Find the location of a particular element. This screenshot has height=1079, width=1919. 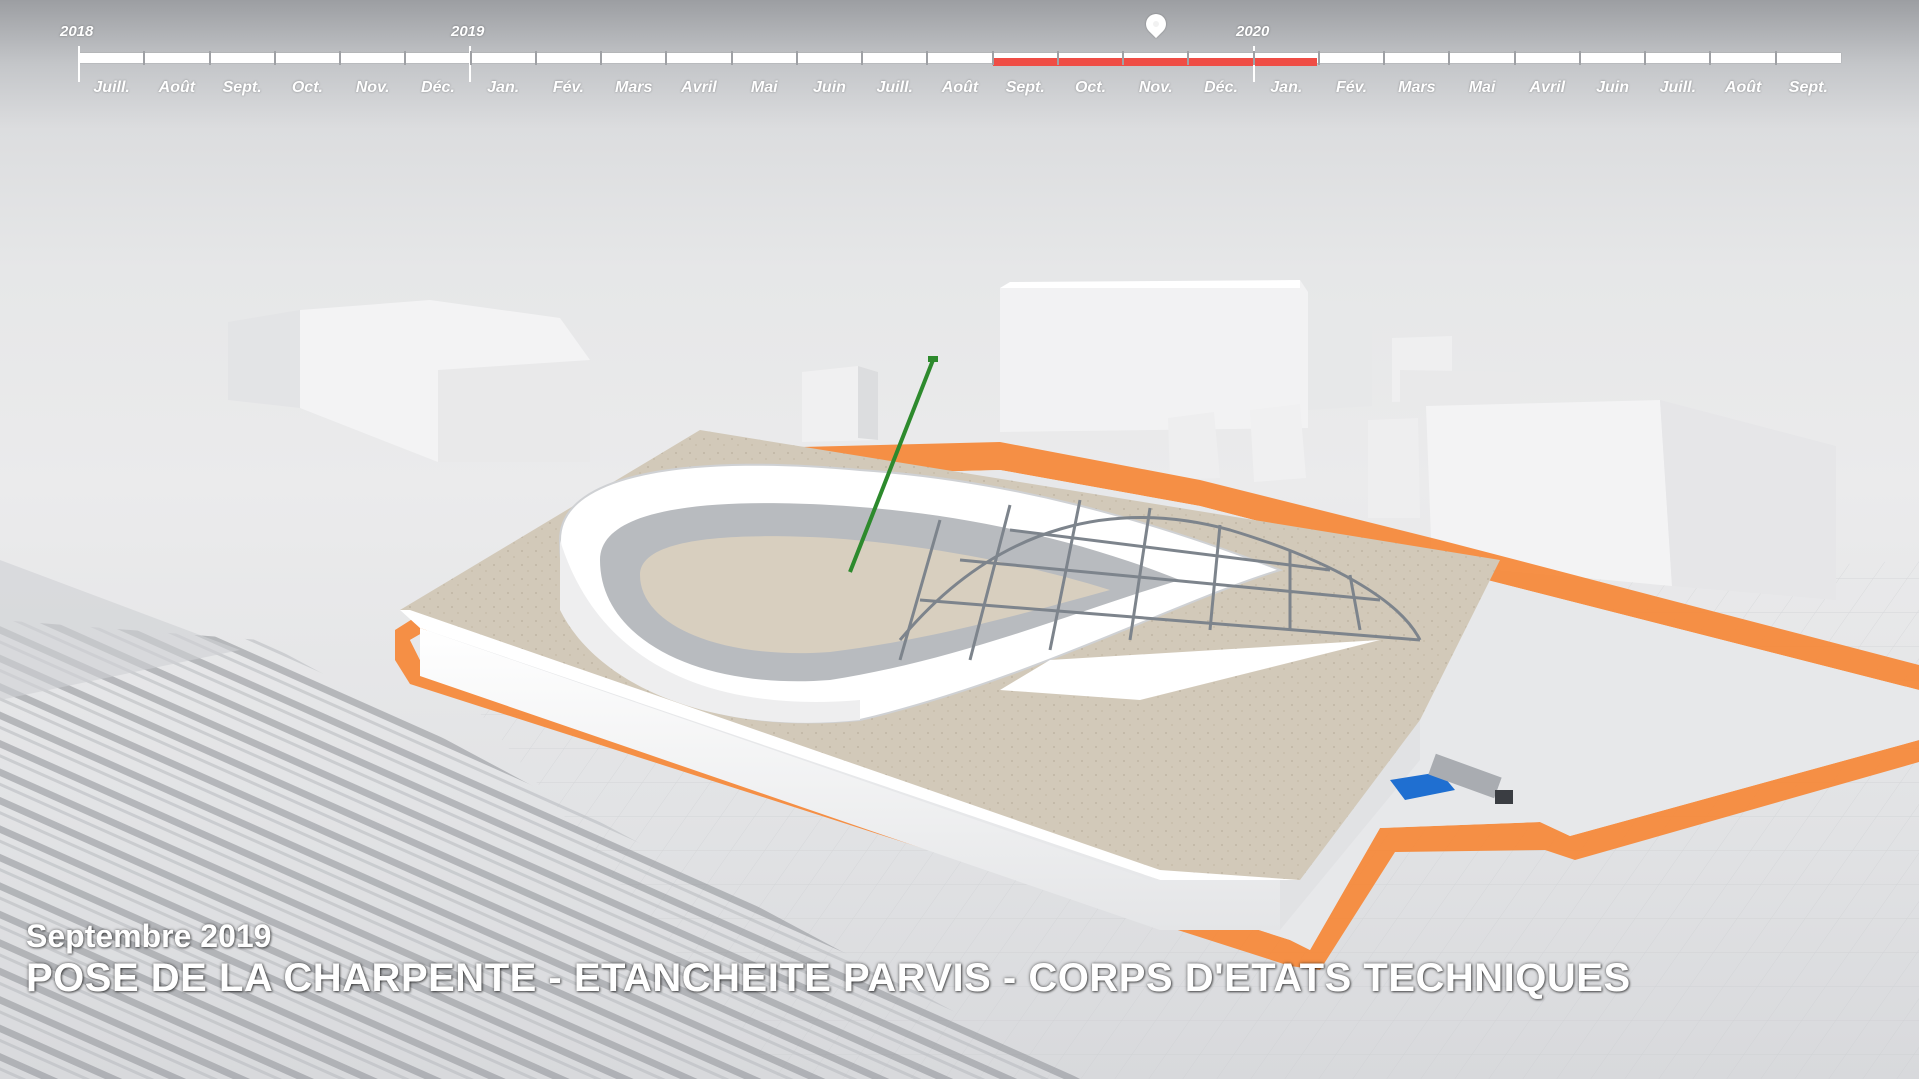

year-label-2020: 2020 is located at coordinates (1253, 31).